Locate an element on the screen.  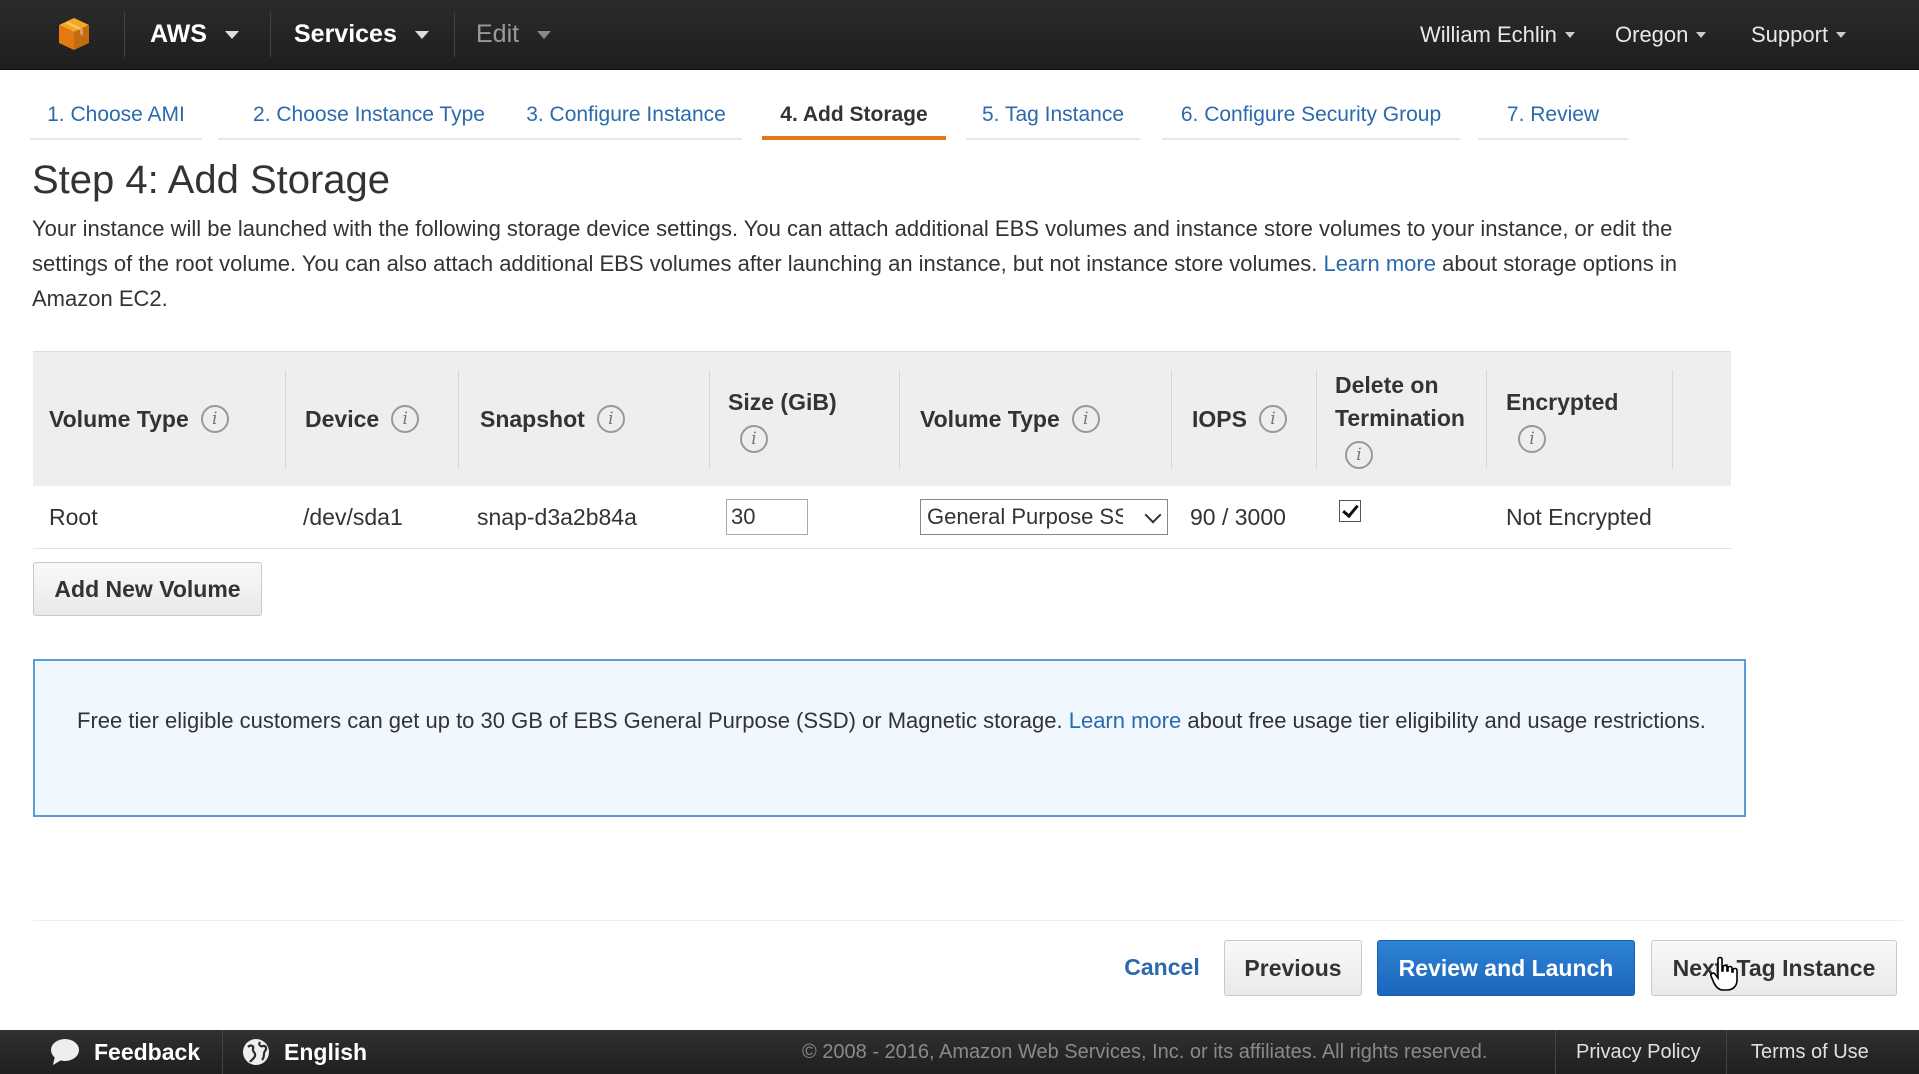
col-delete-label-line2: Termination is located at coordinates (1400, 418).